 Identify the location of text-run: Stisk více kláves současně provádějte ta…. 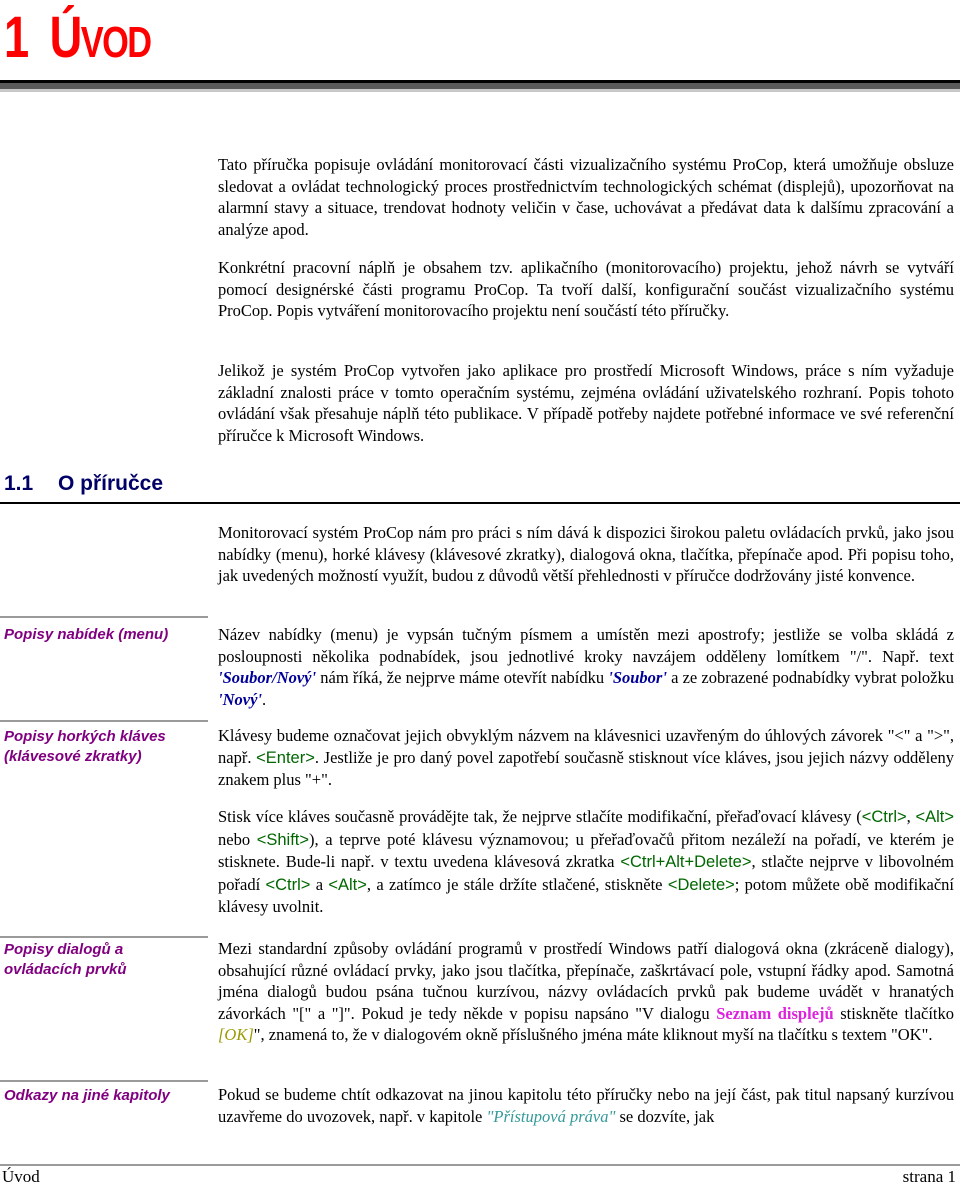
(540, 816).